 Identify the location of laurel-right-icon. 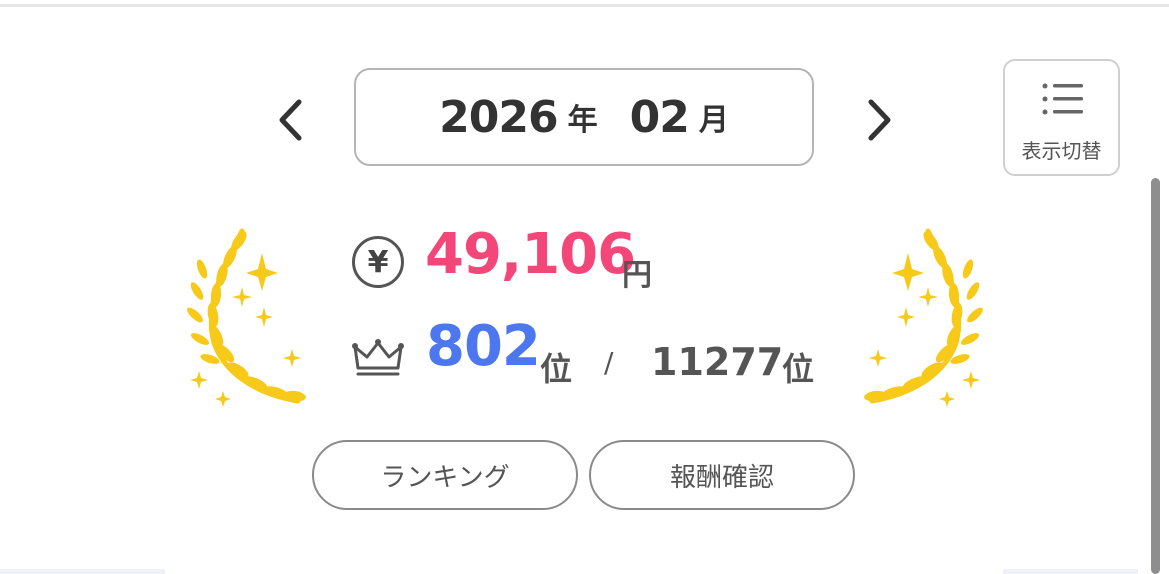
(923, 317).